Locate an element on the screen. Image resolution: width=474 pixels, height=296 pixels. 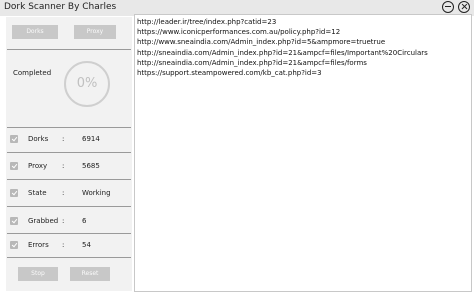
stat-row-grabbed: Grabbed : 6 is located at coordinates (69, 222).